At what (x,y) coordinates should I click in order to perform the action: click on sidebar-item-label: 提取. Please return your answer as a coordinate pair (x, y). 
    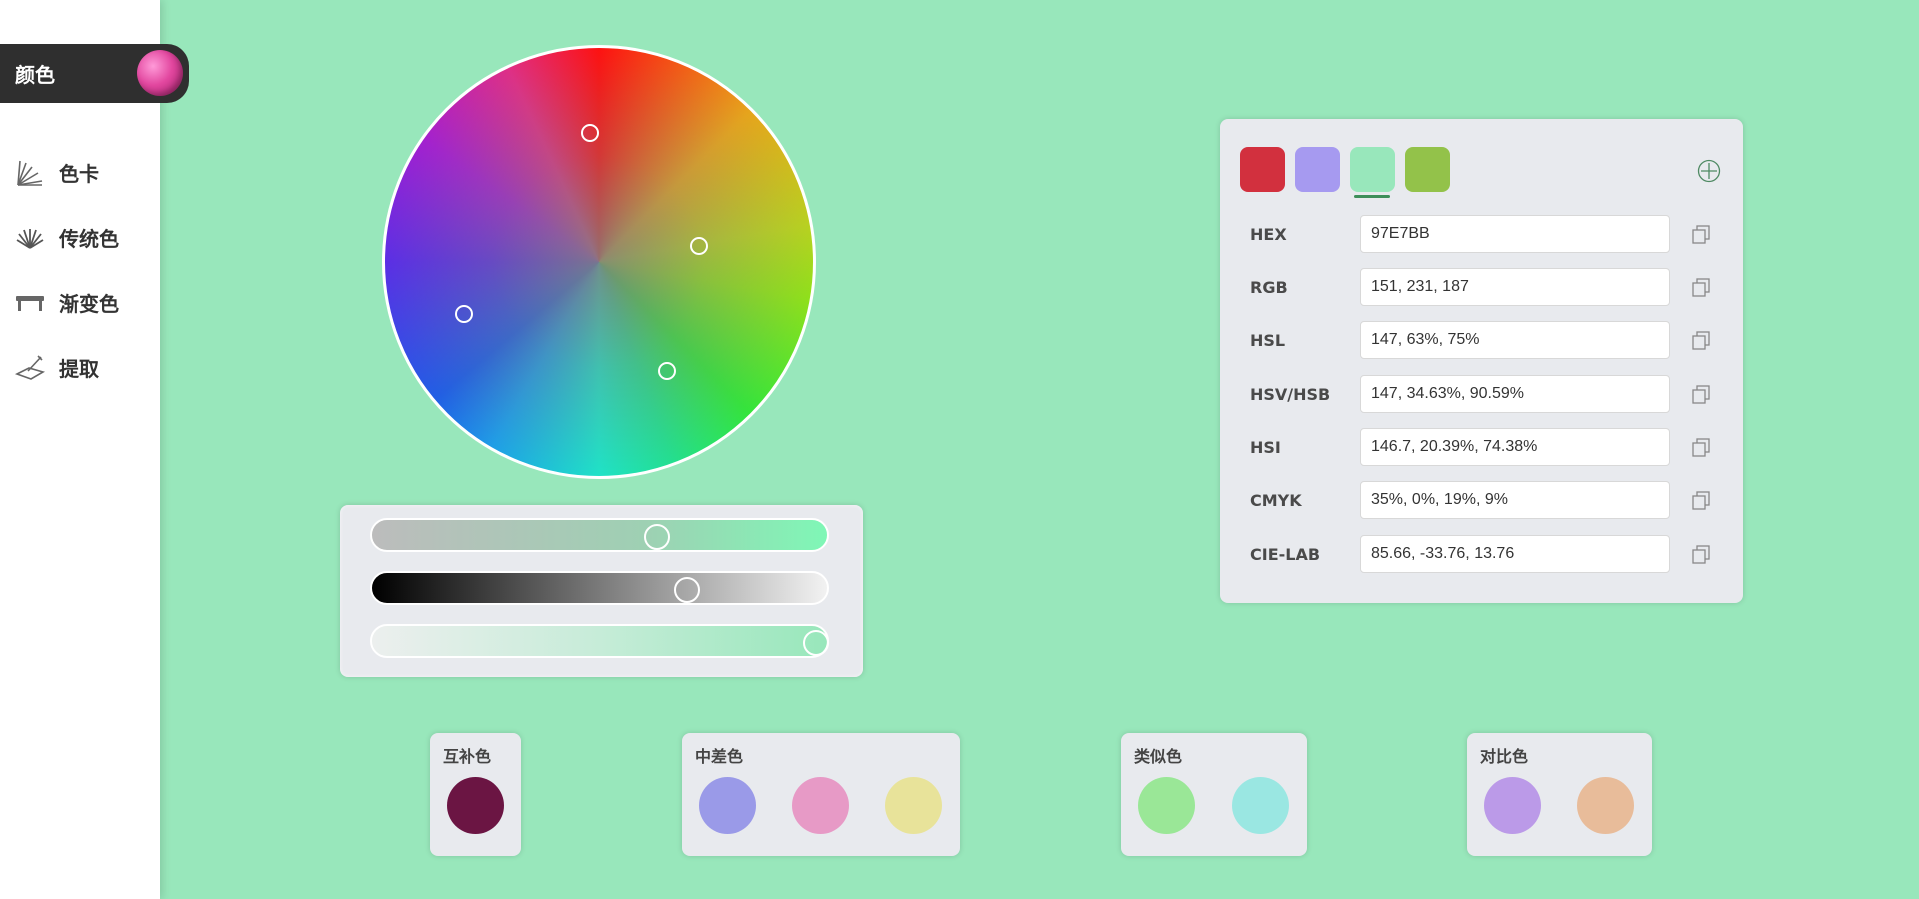
    Looking at the image, I should click on (79, 369).